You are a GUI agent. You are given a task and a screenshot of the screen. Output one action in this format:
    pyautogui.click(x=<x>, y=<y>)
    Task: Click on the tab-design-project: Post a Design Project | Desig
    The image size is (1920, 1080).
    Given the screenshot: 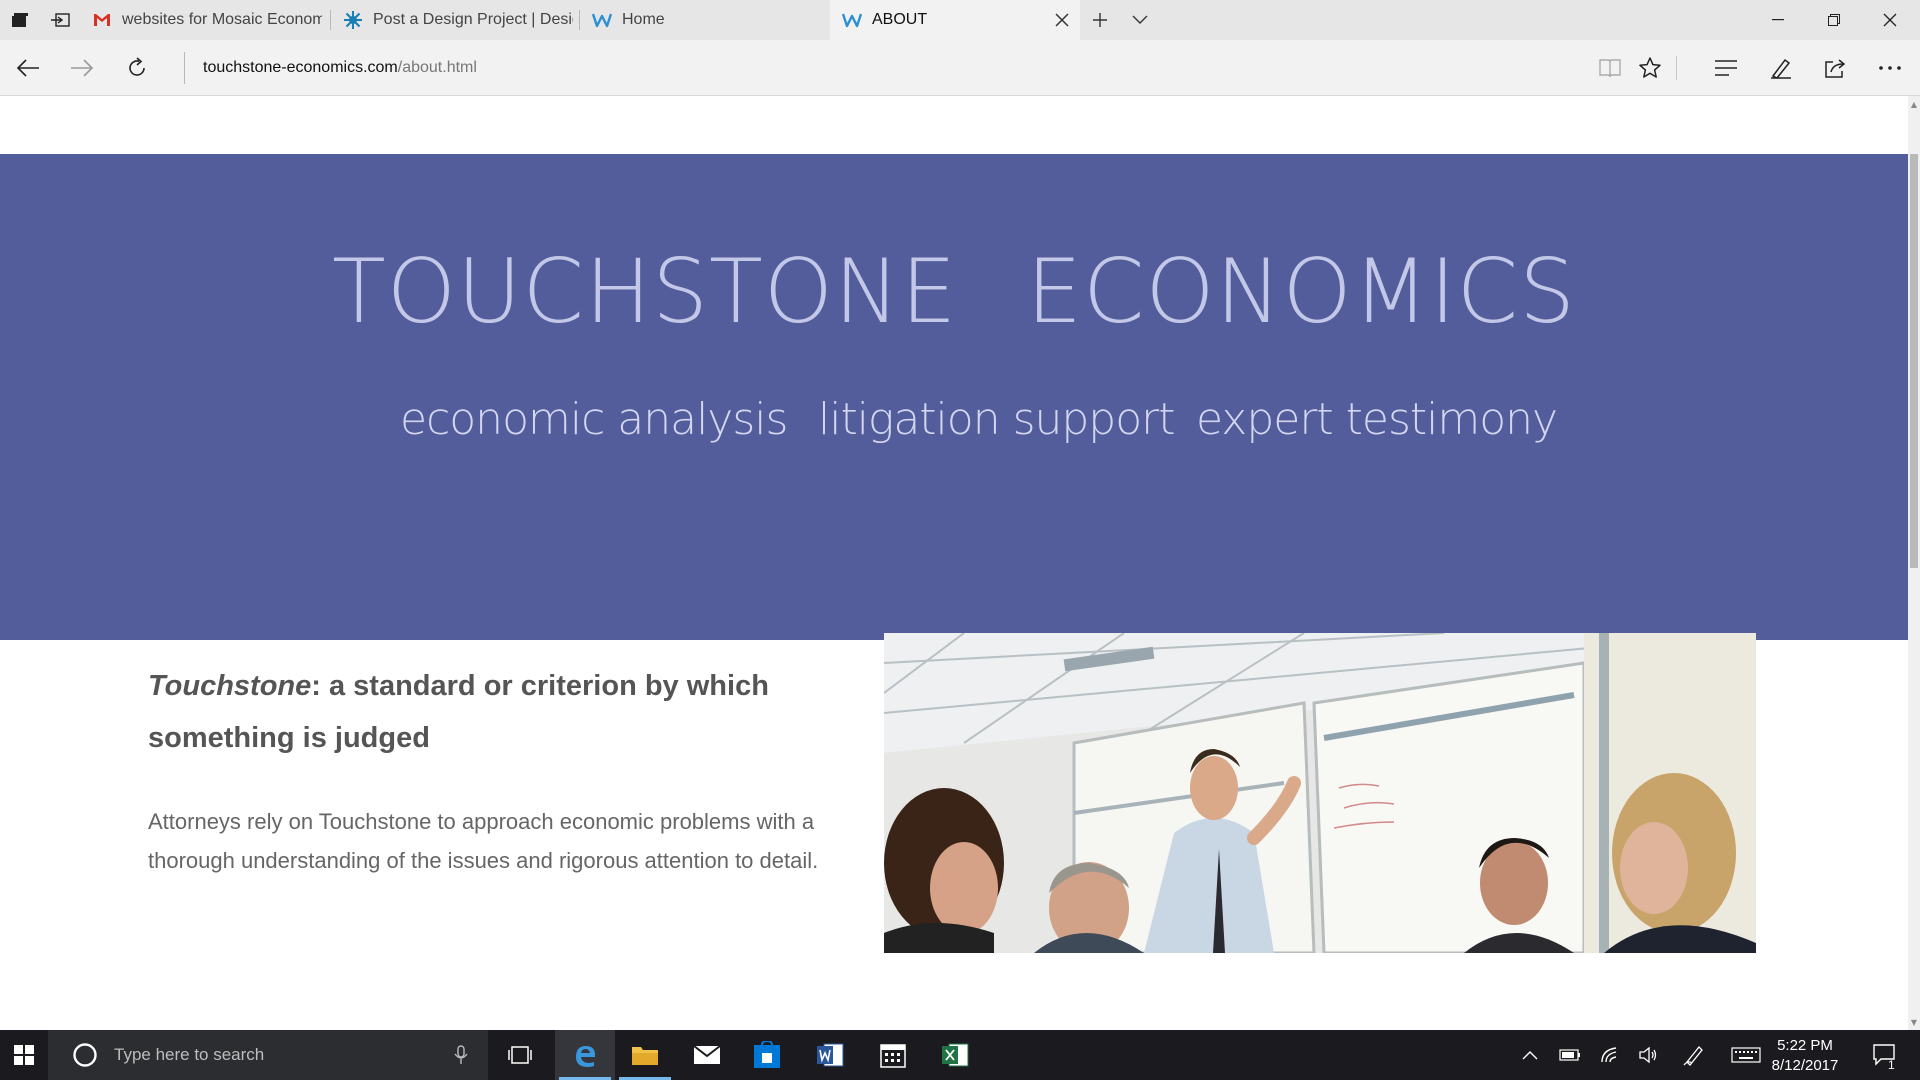 What is the action you would take?
    pyautogui.click(x=455, y=20)
    